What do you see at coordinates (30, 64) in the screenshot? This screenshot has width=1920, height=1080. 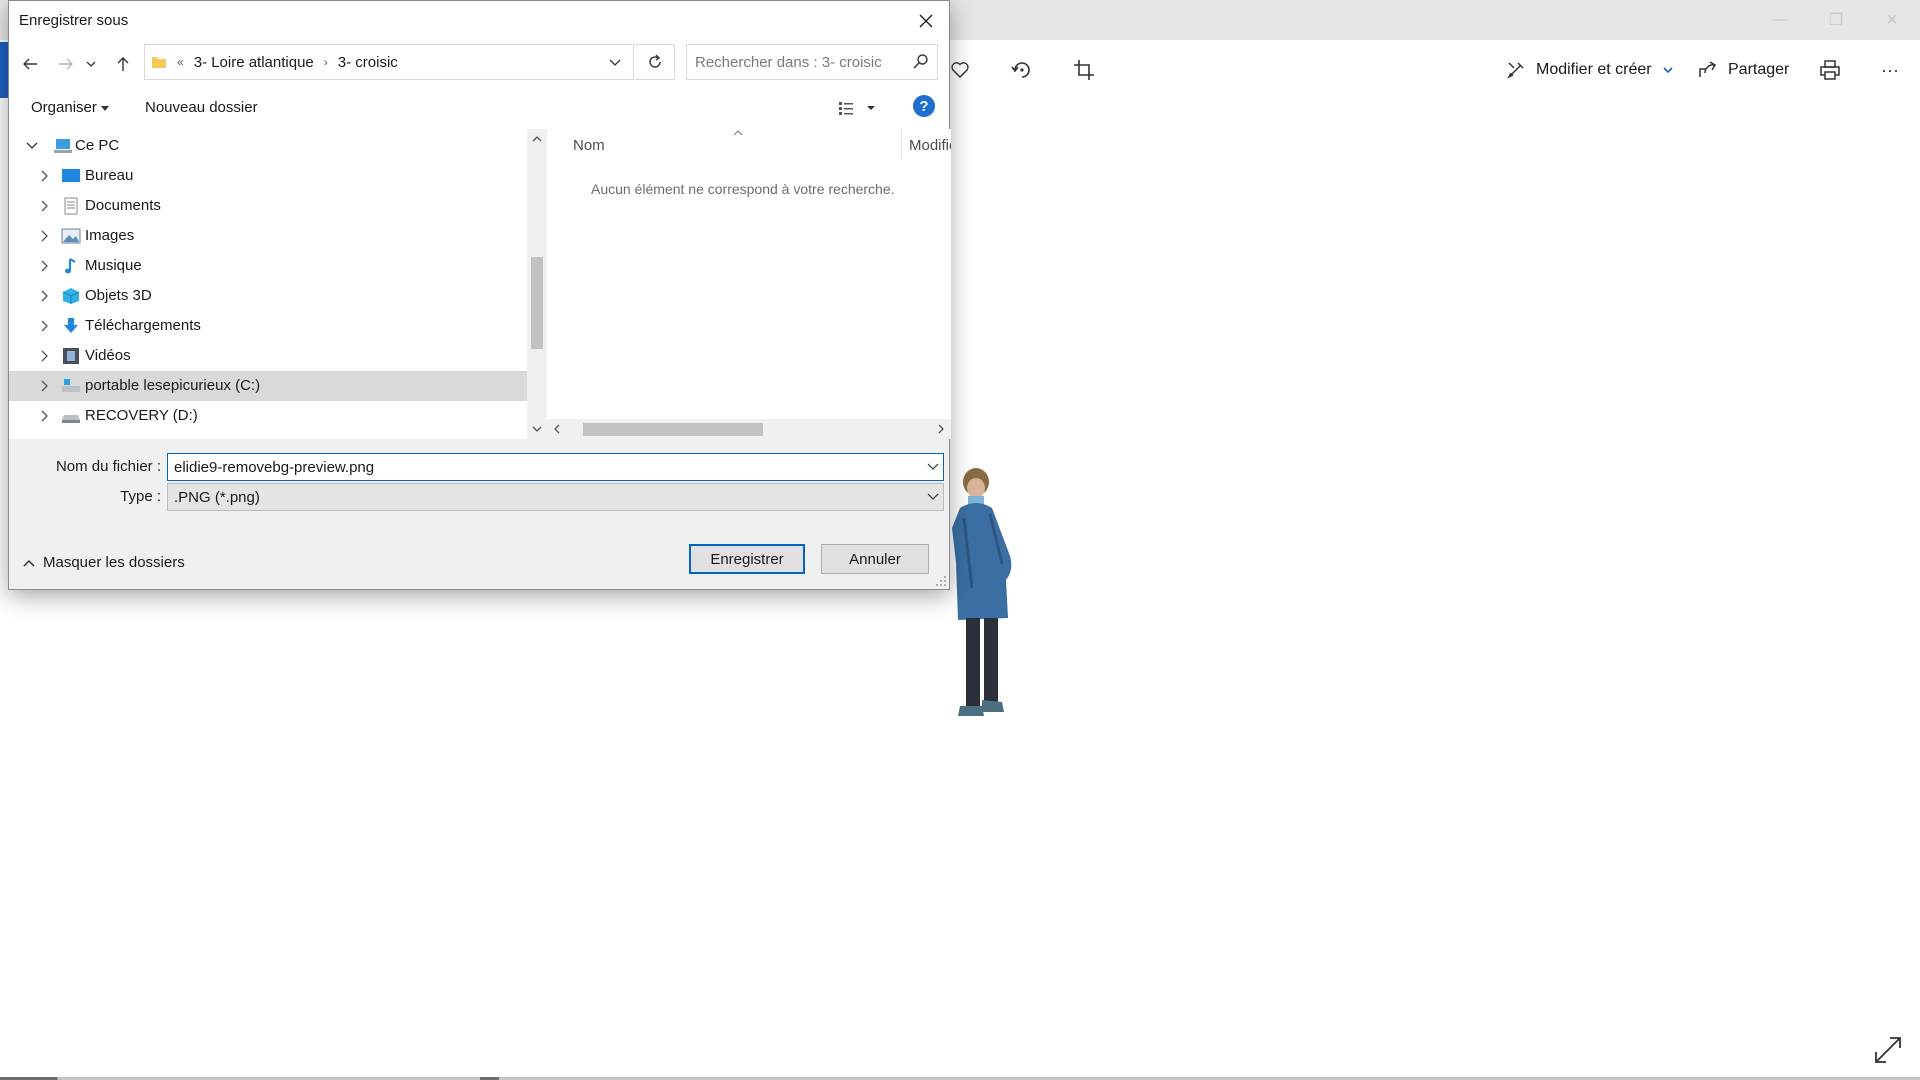 I see `back-button` at bounding box center [30, 64].